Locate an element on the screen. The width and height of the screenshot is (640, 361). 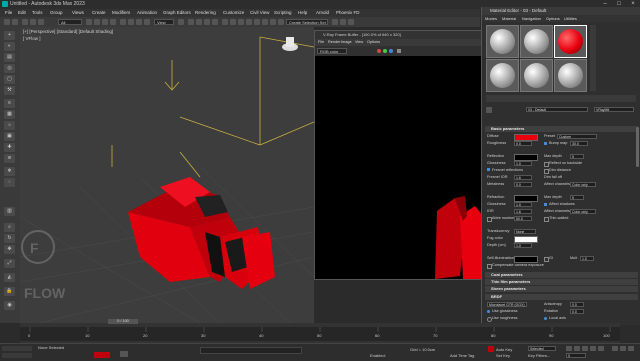
create-icon: + is located at coordinates (9, 35).